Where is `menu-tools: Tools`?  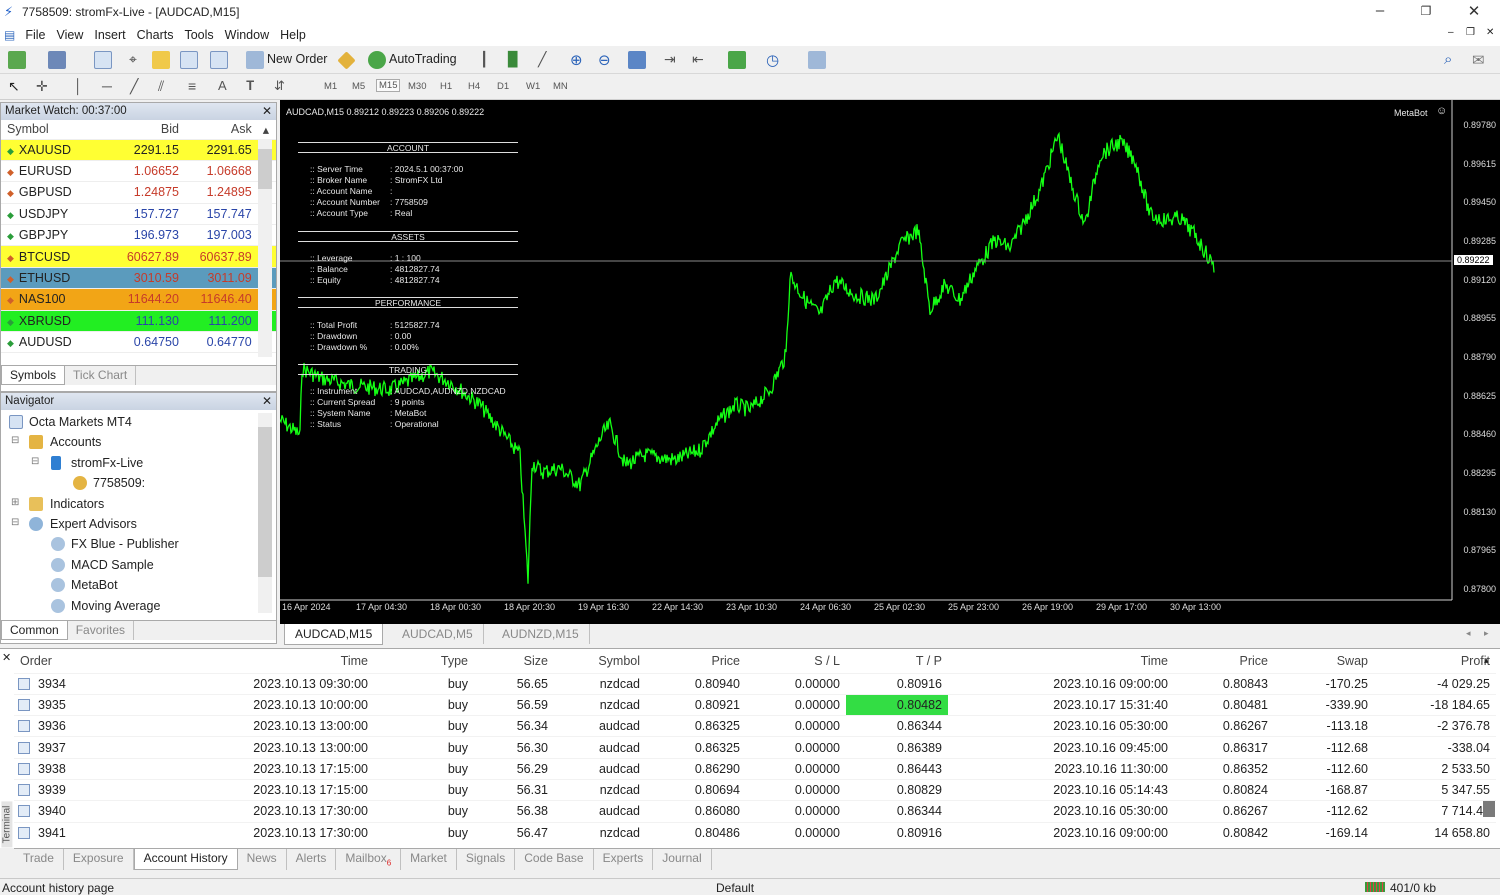 menu-tools: Tools is located at coordinates (198, 35).